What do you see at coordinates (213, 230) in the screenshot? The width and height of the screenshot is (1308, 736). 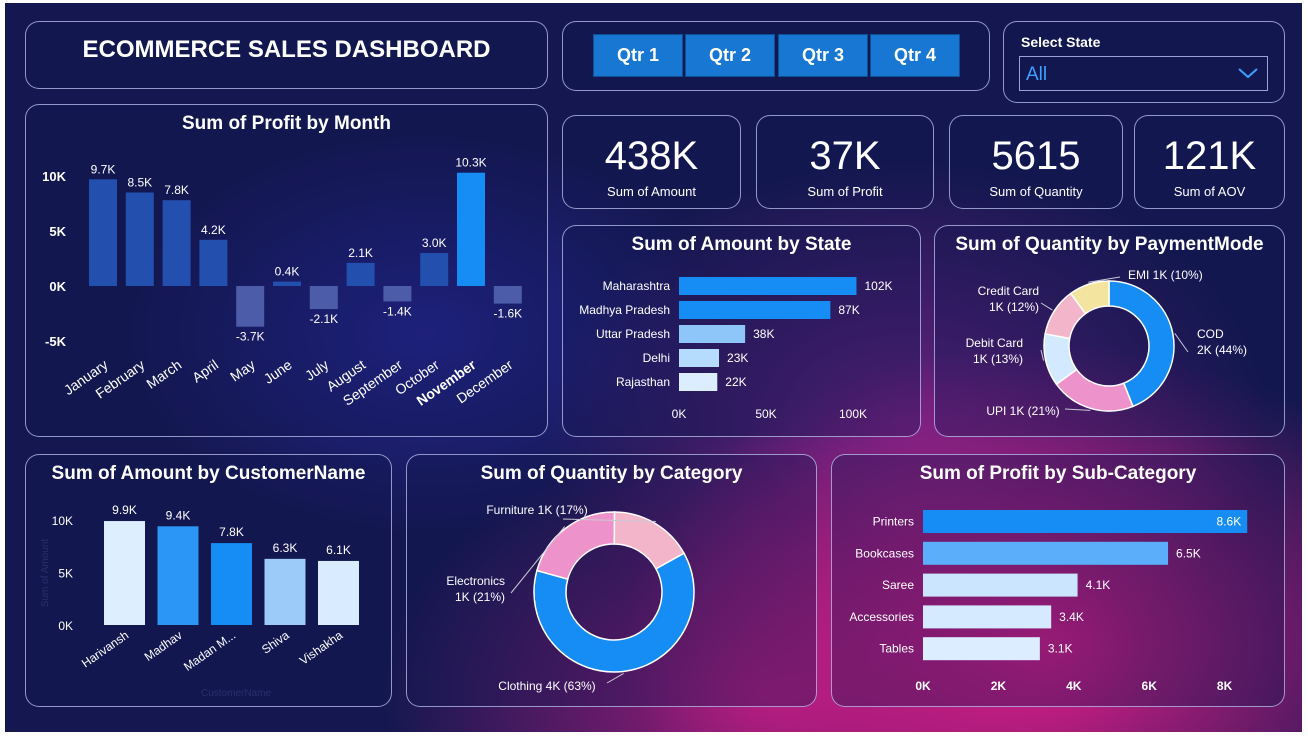 I see `data-label: 4.2K` at bounding box center [213, 230].